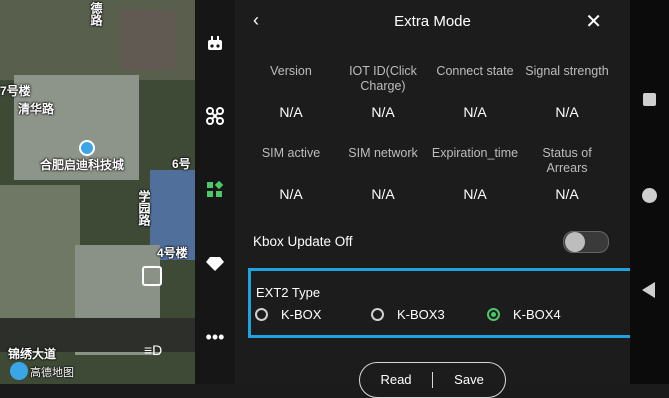 The width and height of the screenshot is (669, 398). Describe the element at coordinates (383, 79) in the screenshot. I see `header-iot-id: IOT ID(Click Charge)` at that location.